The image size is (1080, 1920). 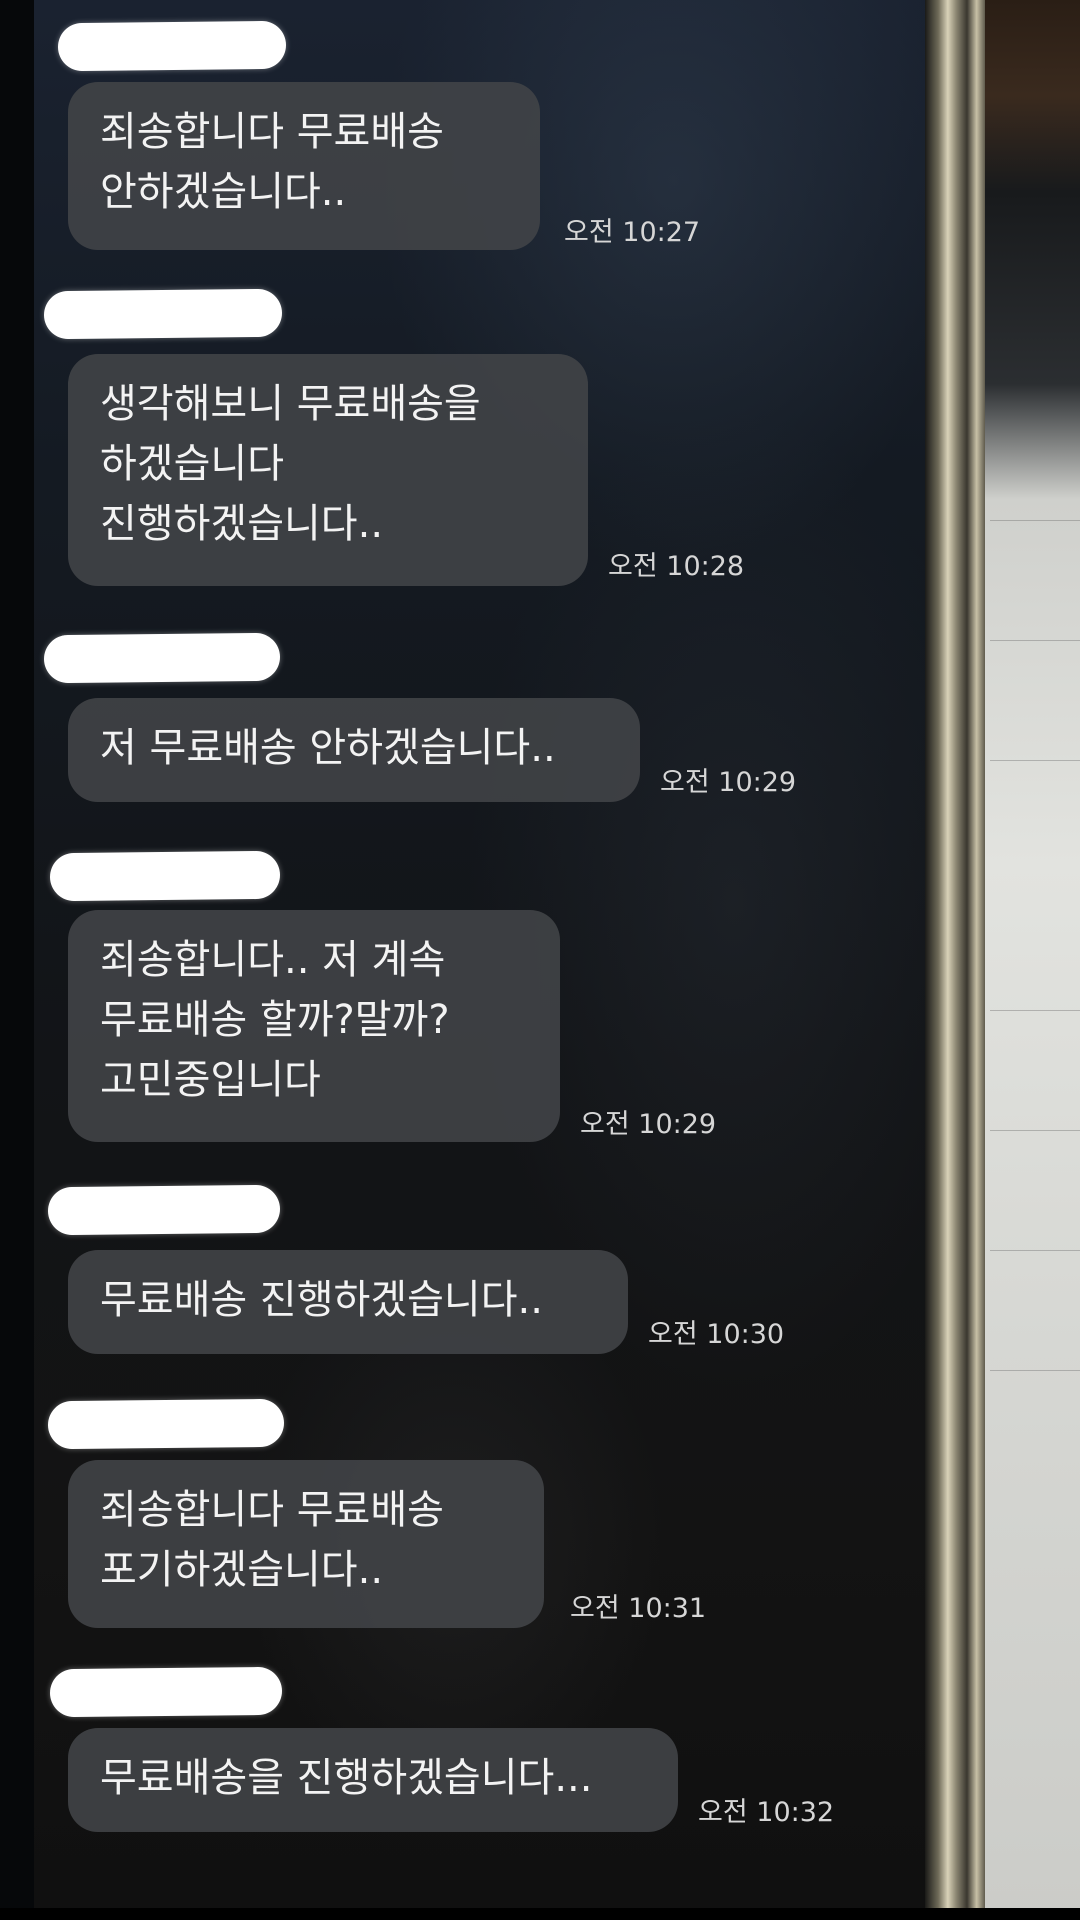 What do you see at coordinates (676, 566) in the screenshot?
I see `message-time: 오전 10:28` at bounding box center [676, 566].